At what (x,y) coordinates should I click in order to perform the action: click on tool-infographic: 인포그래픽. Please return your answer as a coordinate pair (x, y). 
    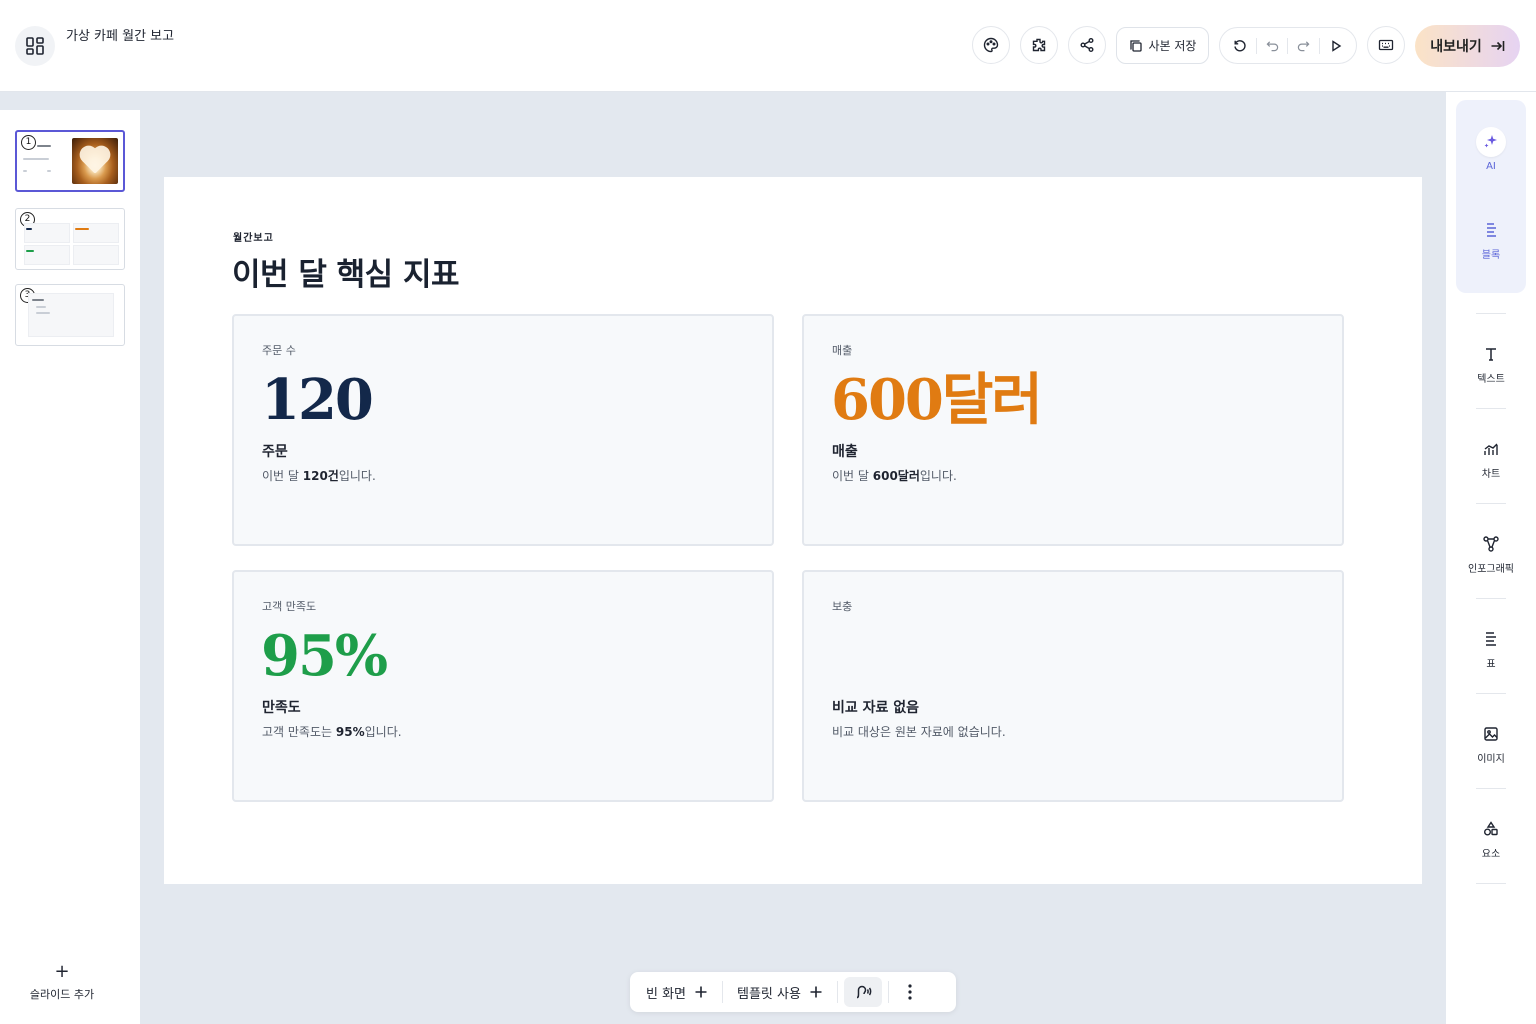
    Looking at the image, I should click on (1491, 554).